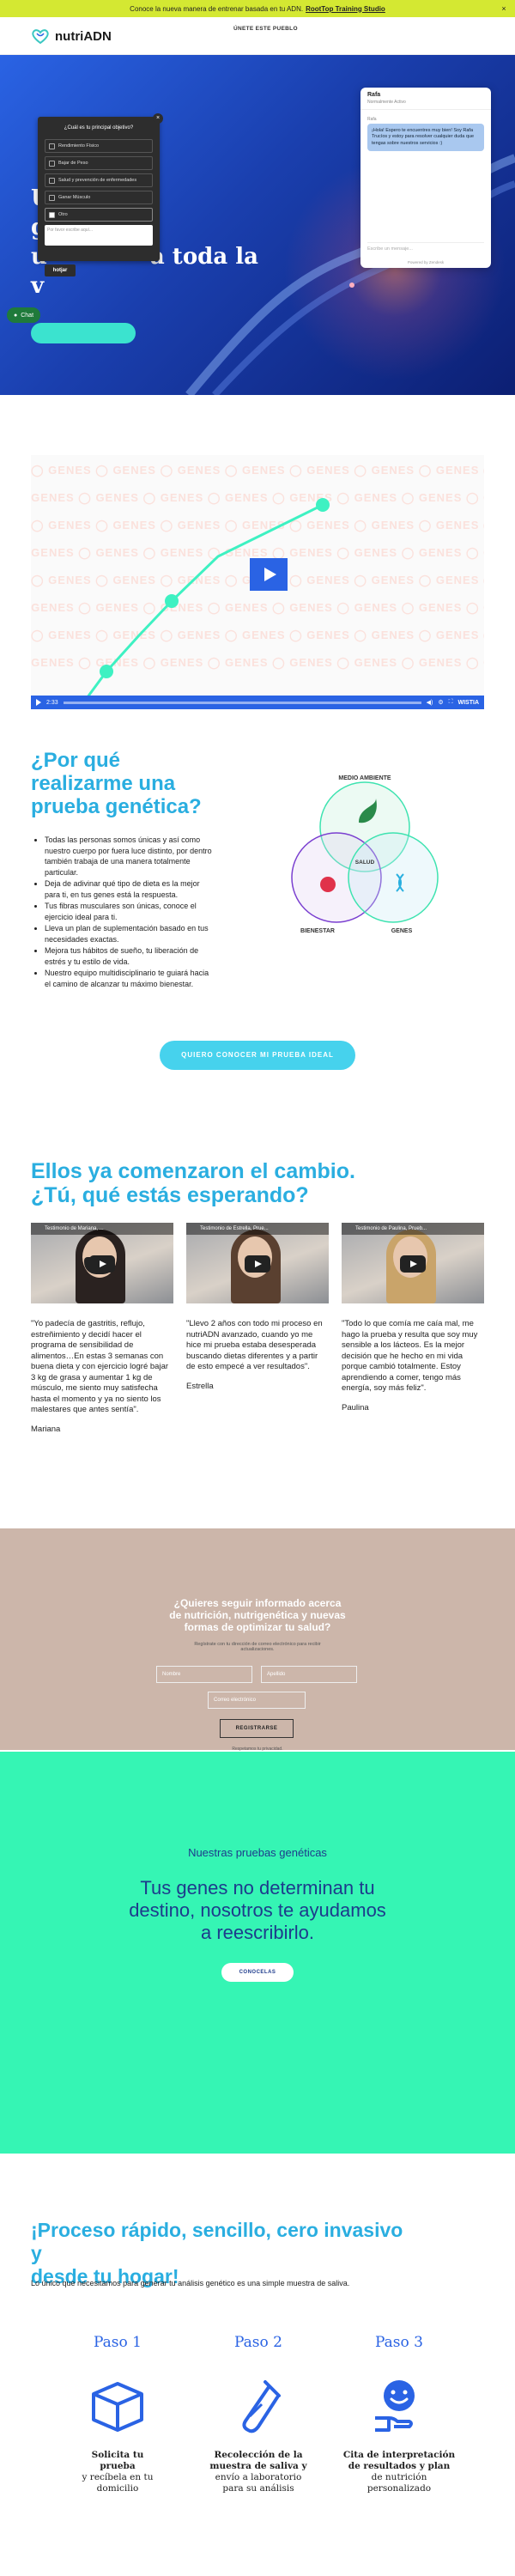 The width and height of the screenshot is (515, 2576). I want to click on brand-name: nutriADN, so click(83, 36).